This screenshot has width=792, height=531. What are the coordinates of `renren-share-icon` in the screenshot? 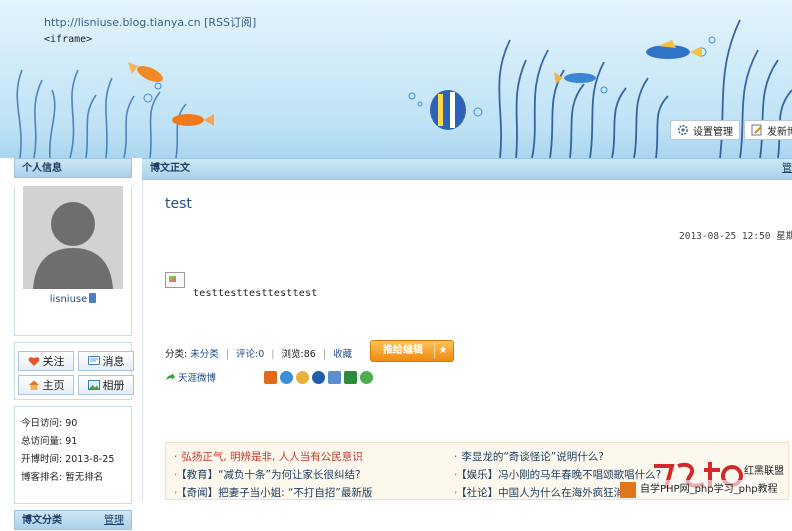 It's located at (319, 377).